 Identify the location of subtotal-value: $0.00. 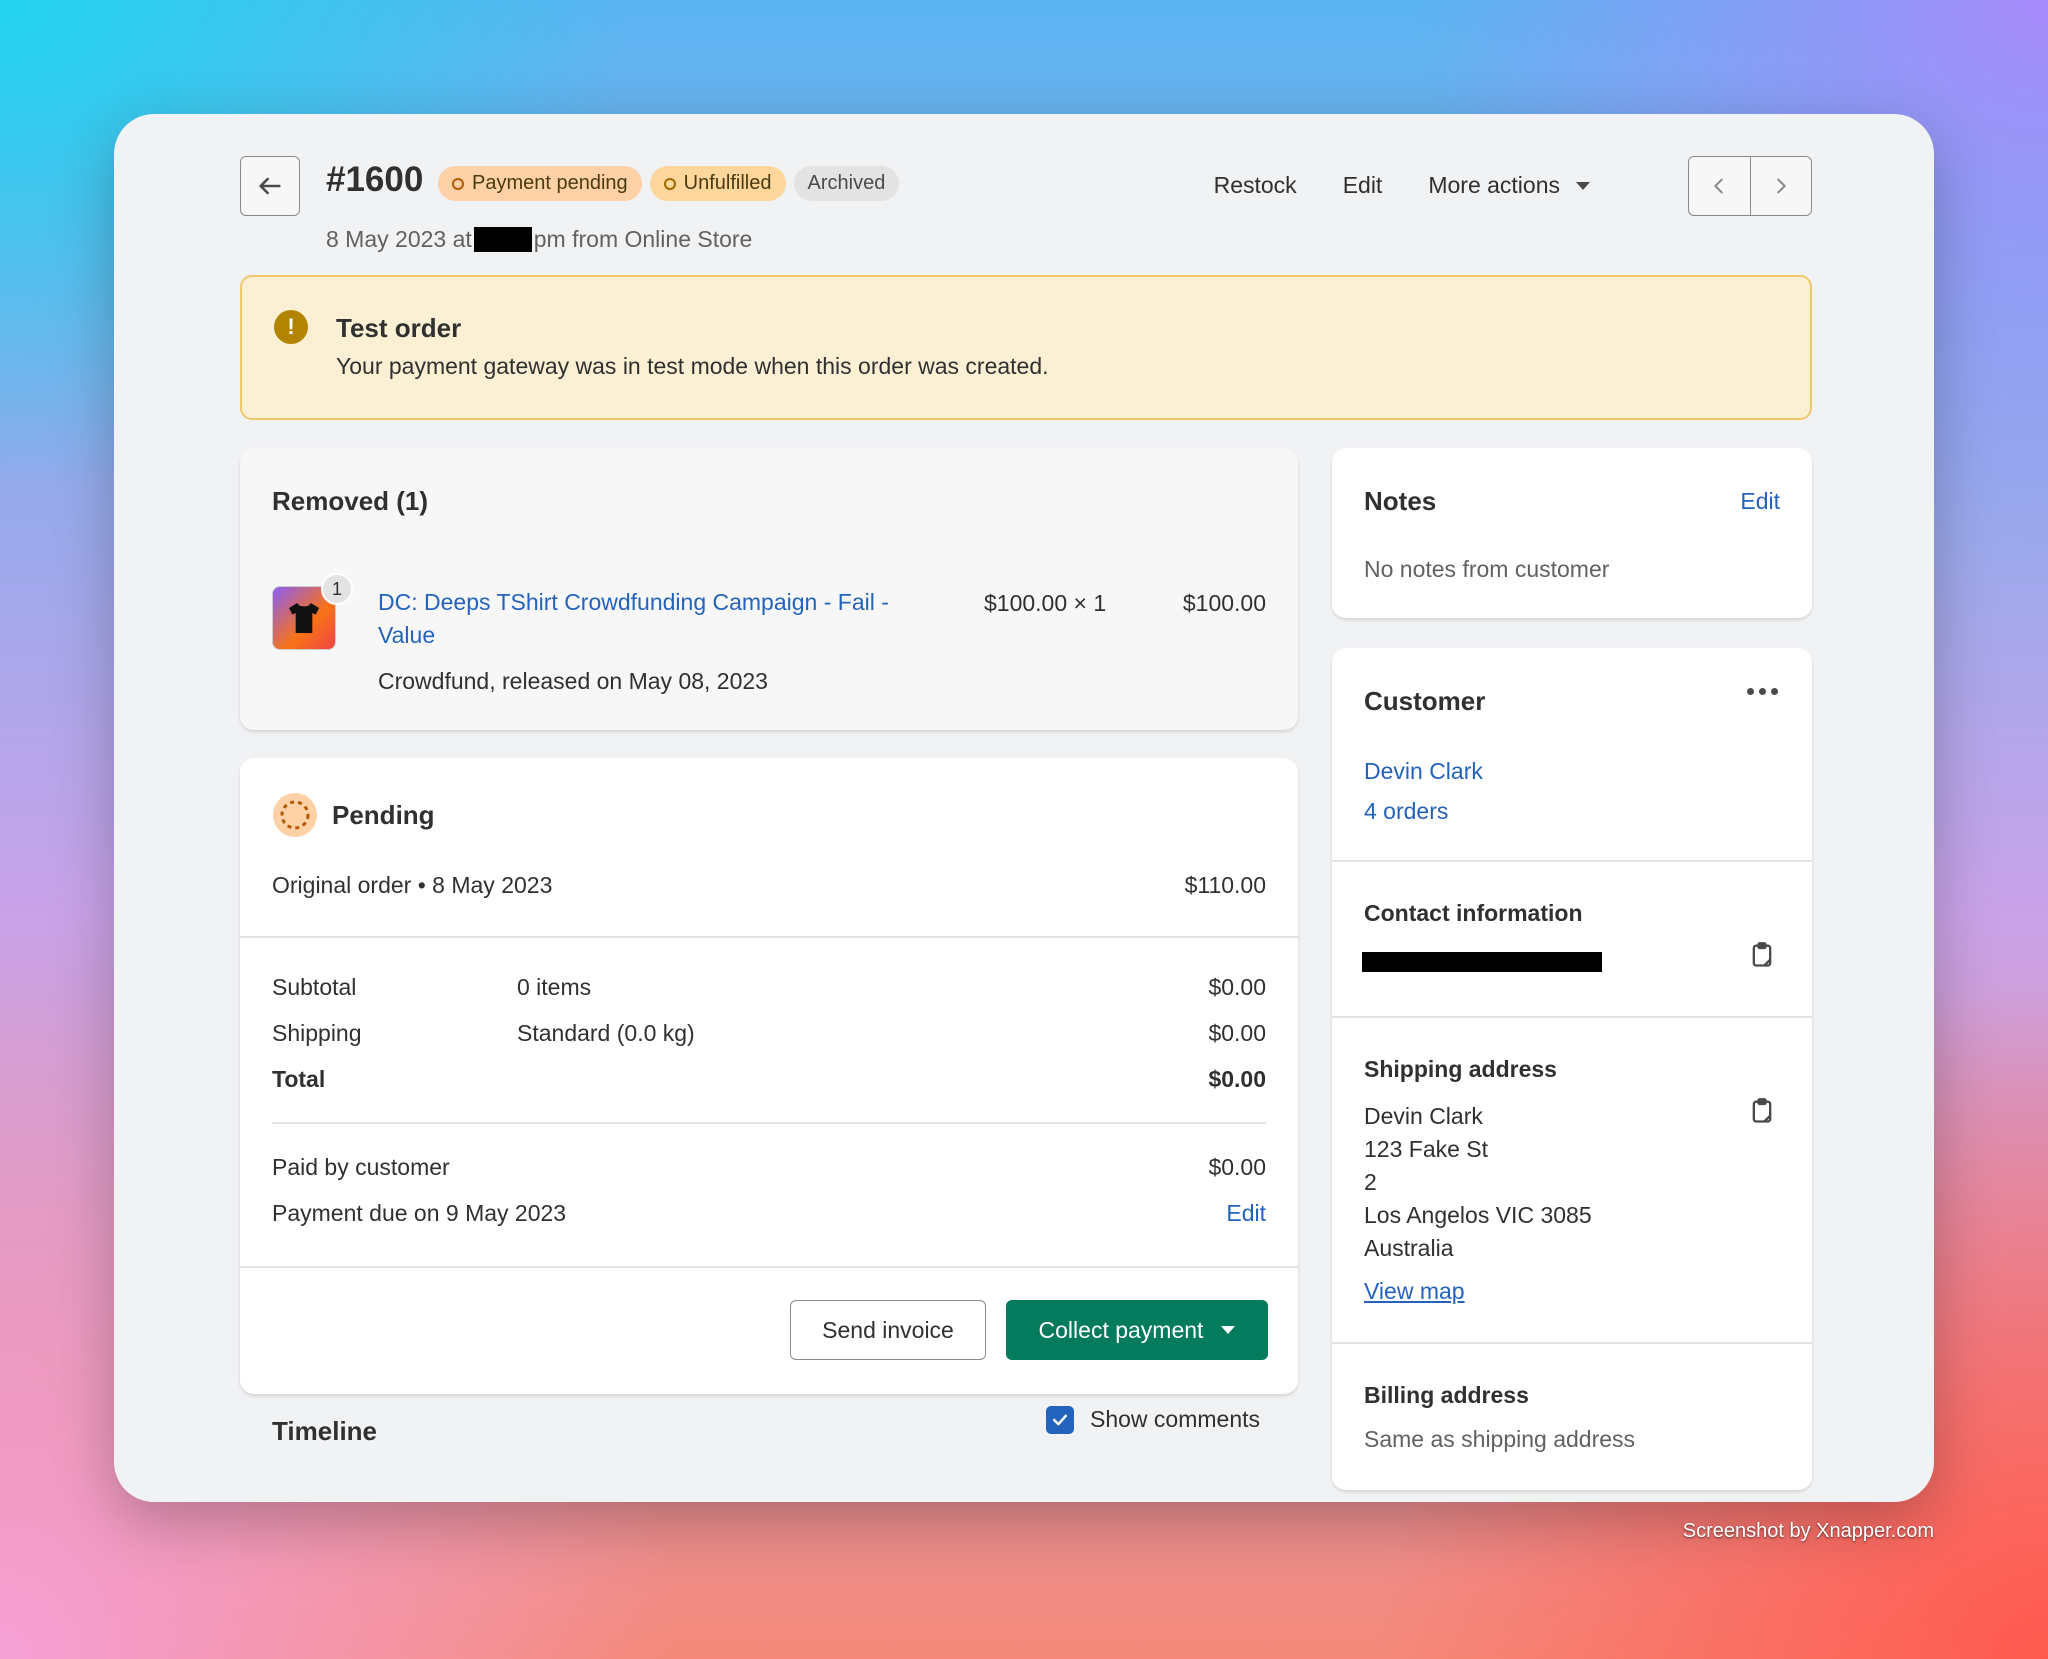
(1237, 987).